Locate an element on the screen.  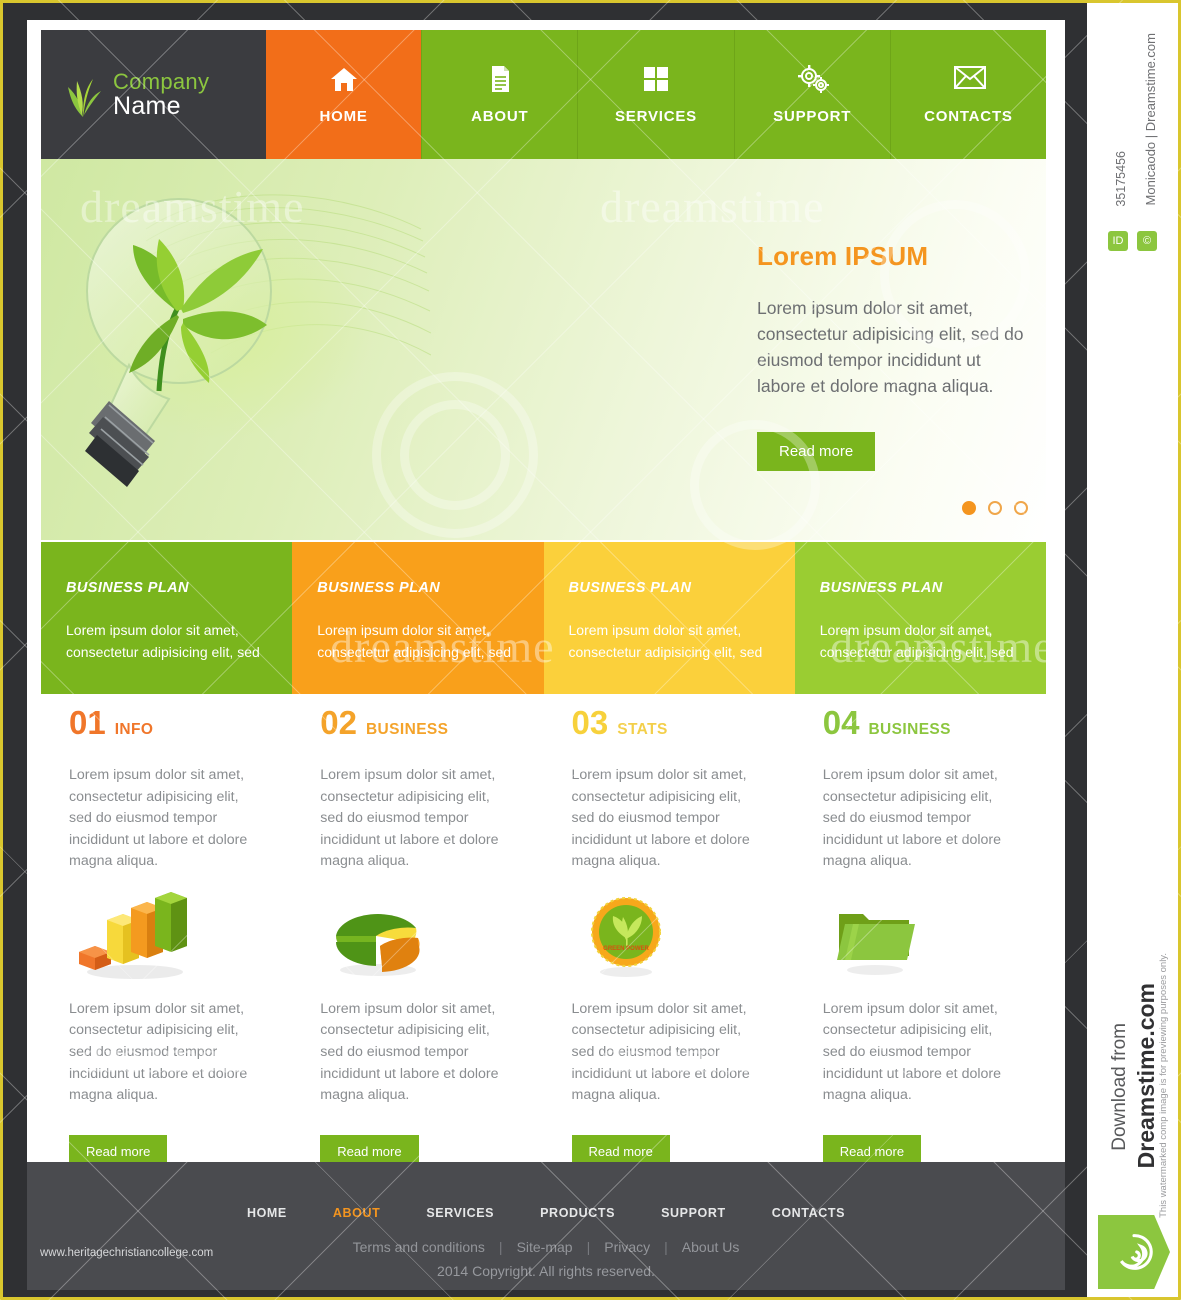
column-heading: 01 INFO is located at coordinates (166, 722).